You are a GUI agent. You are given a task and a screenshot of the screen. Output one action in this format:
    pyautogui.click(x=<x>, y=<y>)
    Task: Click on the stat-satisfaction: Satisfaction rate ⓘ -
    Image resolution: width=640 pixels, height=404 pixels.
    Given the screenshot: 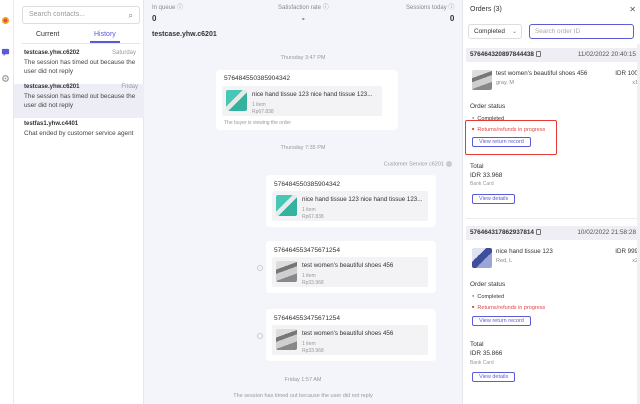 What is the action you would take?
    pyautogui.click(x=303, y=12)
    